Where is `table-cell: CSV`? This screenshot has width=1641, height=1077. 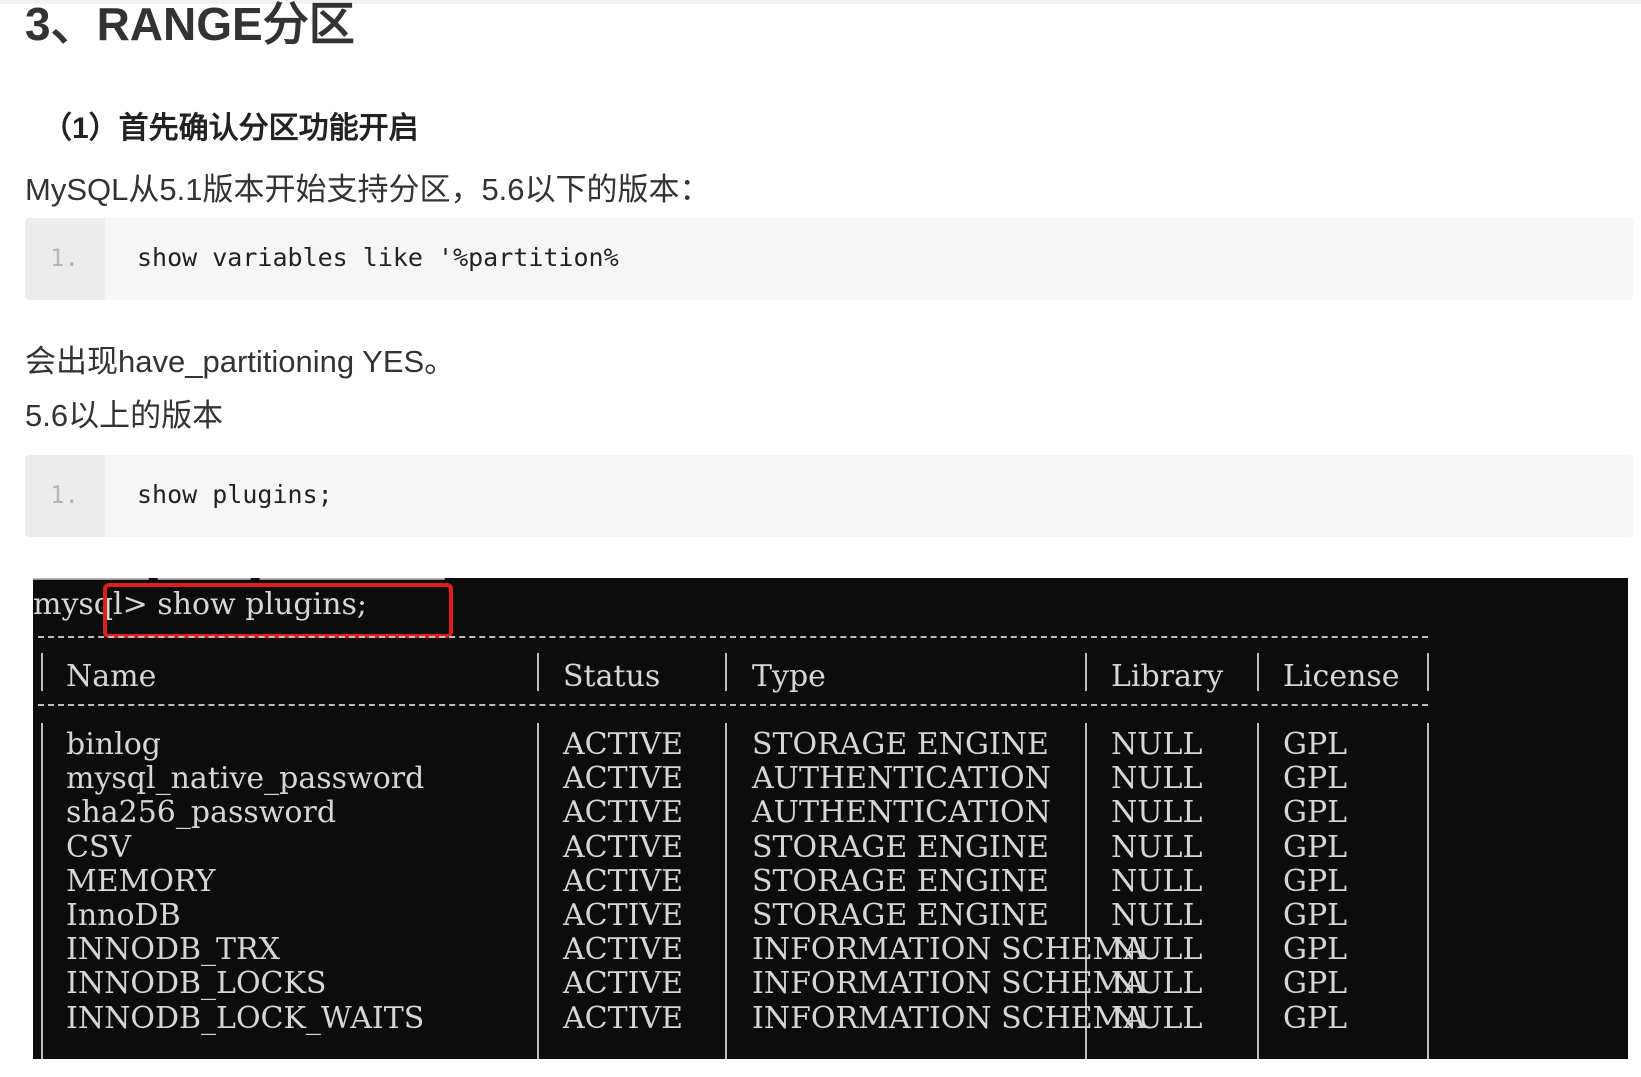
table-cell: CSV is located at coordinates (99, 847).